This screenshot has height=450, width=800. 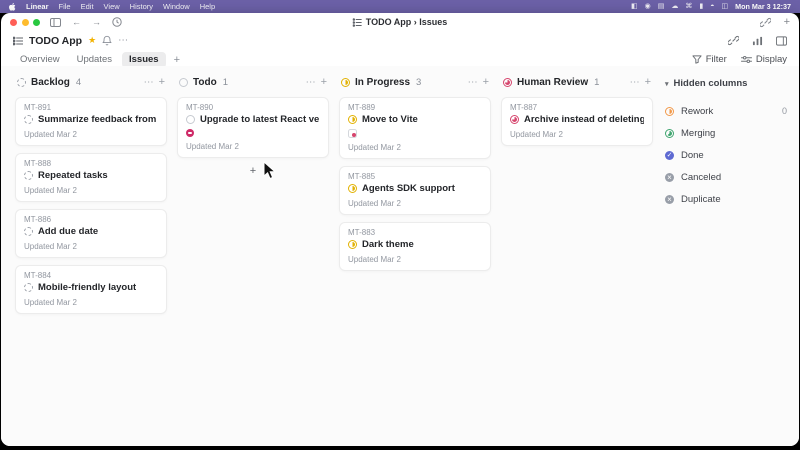 What do you see at coordinates (648, 6) in the screenshot?
I see `status-icon: ◉` at bounding box center [648, 6].